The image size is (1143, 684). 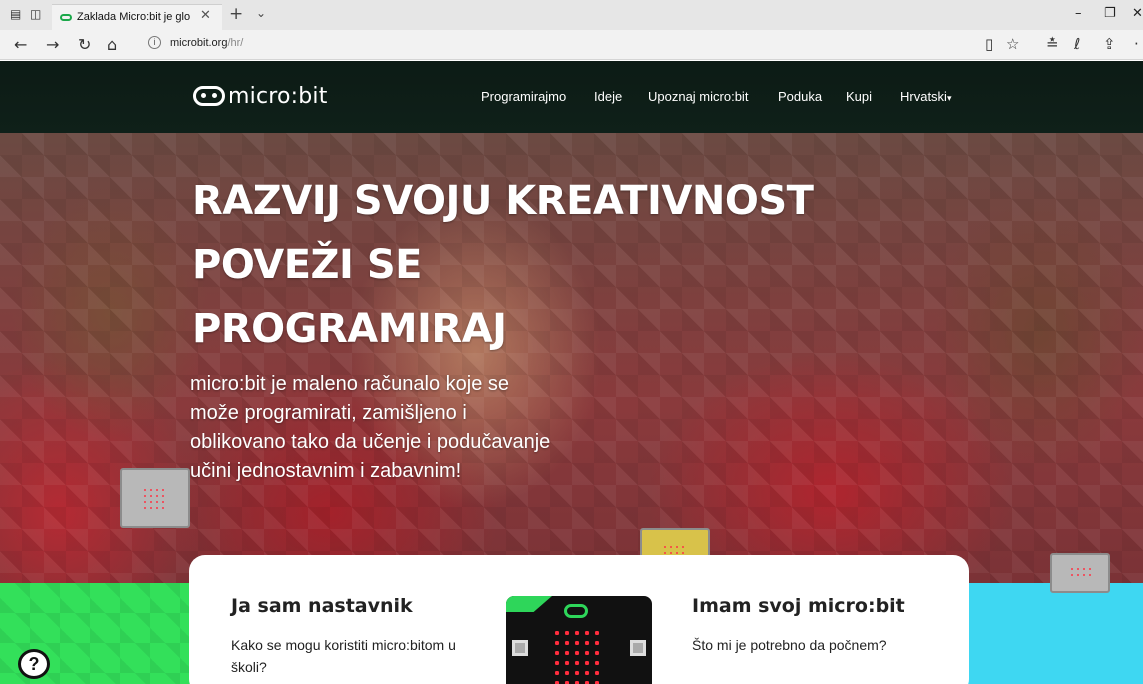 What do you see at coordinates (322, 606) in the screenshot?
I see `teacher-title: Ja sam nastavnik` at bounding box center [322, 606].